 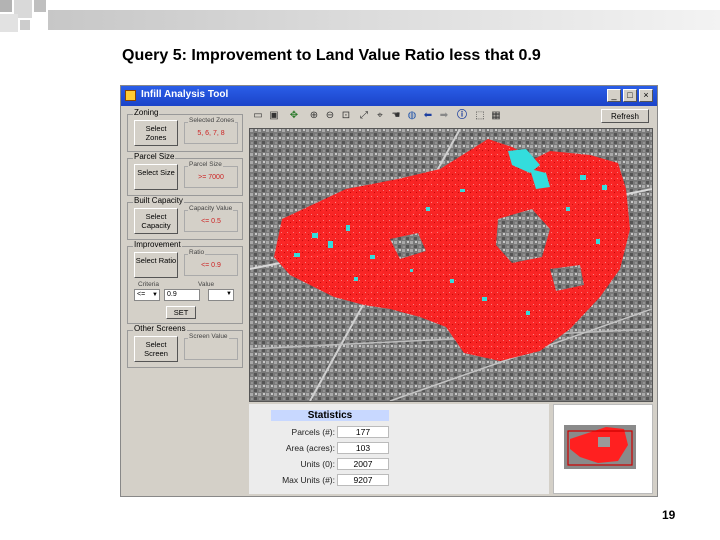 I want to click on zoom-region-icon: ⊡, so click(x=346, y=116).